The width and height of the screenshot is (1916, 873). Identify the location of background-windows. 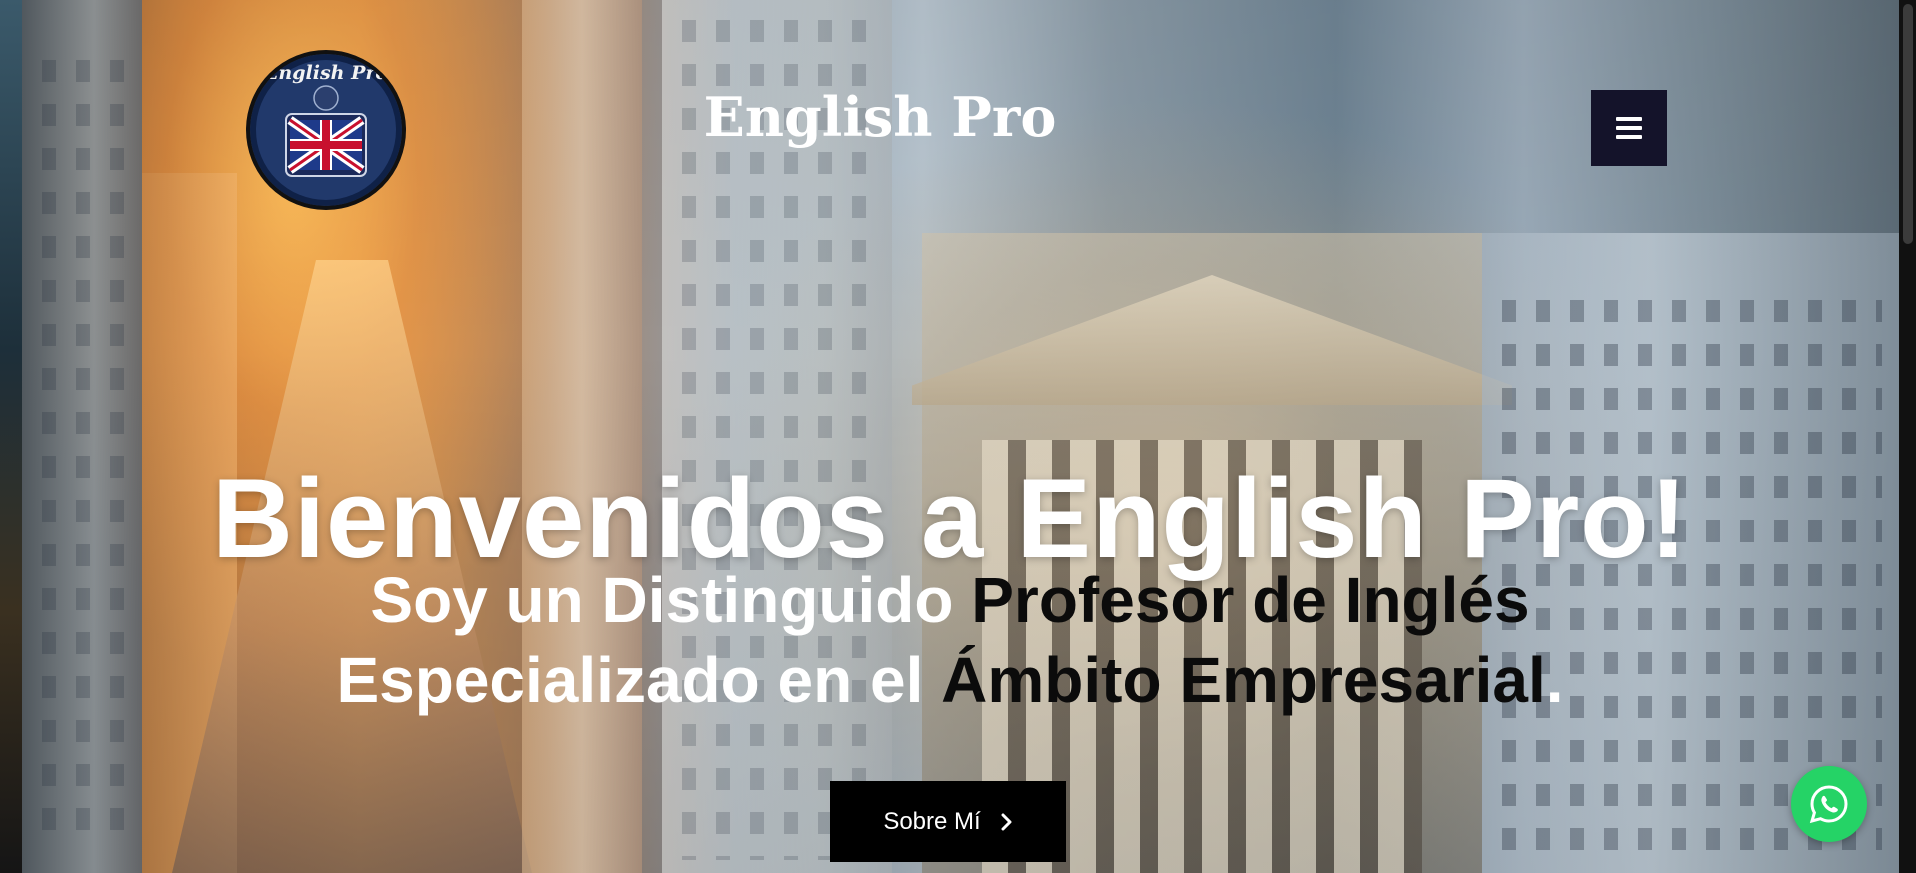
(87, 450).